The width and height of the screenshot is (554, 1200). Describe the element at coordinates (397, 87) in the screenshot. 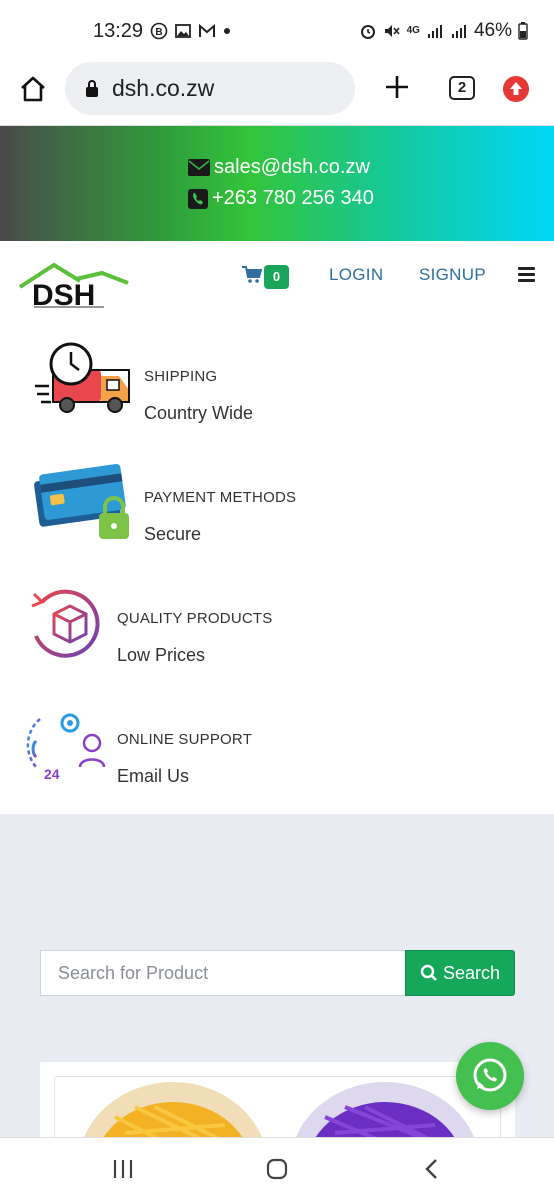

I see `new-tab-icon` at that location.